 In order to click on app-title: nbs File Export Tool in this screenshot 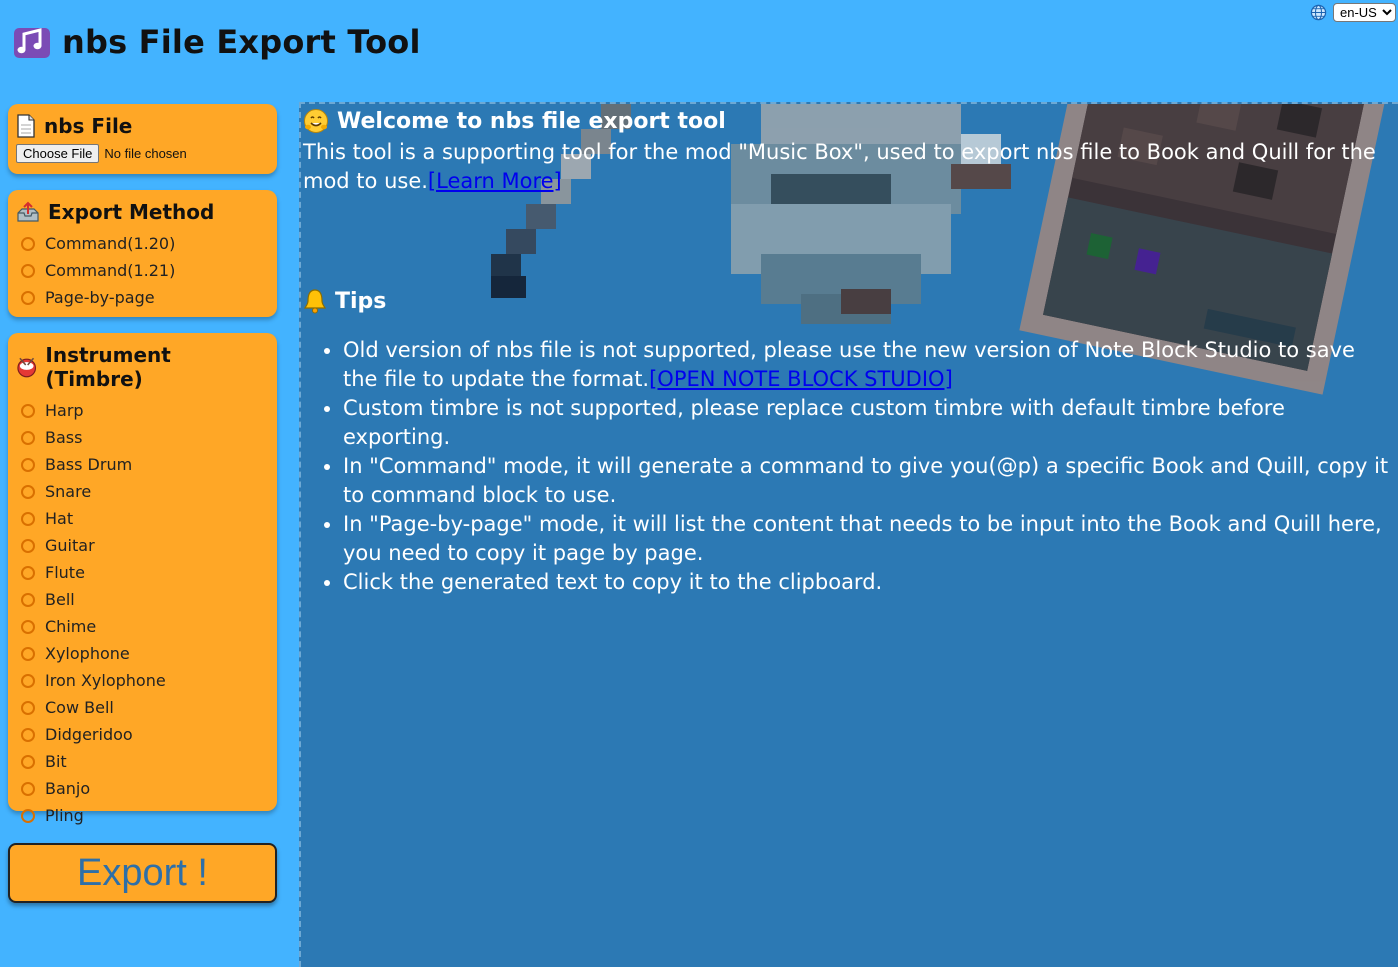, I will do `click(241, 42)`.